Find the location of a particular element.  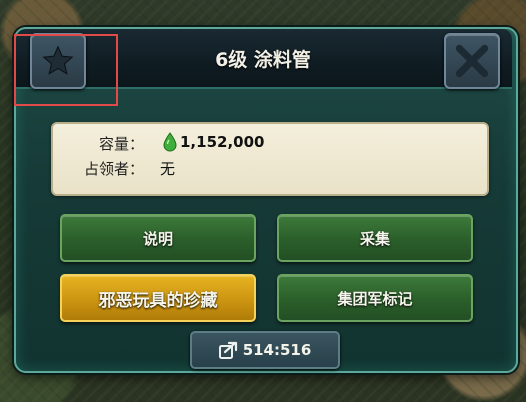

group-mark-button-label: 集团军标记 is located at coordinates (375, 298).